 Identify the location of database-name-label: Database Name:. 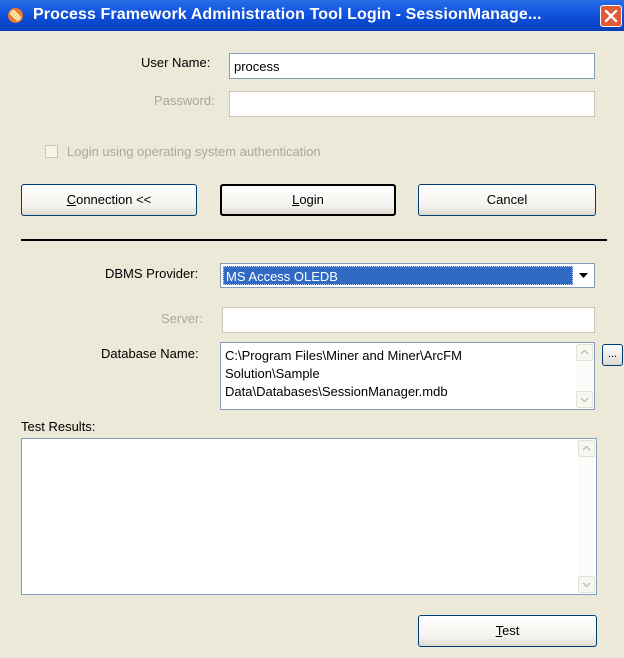
(150, 353).